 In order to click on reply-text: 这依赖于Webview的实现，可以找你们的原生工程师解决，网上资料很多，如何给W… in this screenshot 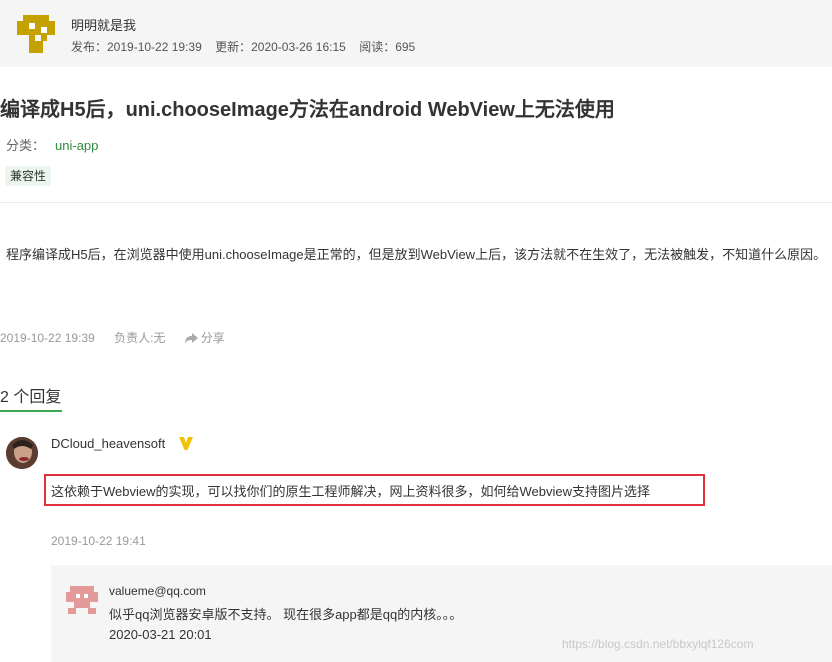, I will do `click(351, 491)`.